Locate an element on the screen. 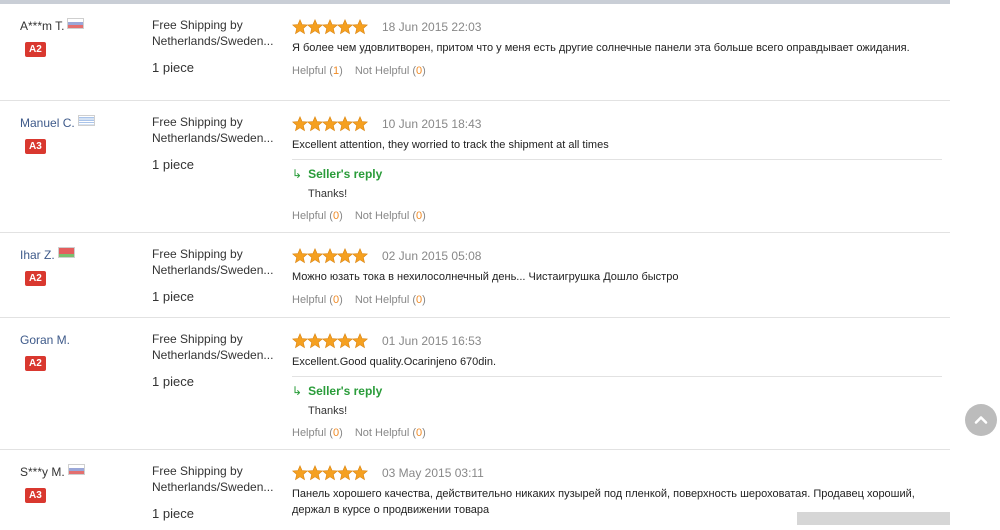 The height and width of the screenshot is (530, 1000). back-to-top-button is located at coordinates (981, 420).